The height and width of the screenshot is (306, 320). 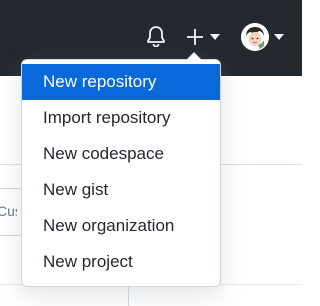 What do you see at coordinates (128, 295) in the screenshot?
I see `column-divider` at bounding box center [128, 295].